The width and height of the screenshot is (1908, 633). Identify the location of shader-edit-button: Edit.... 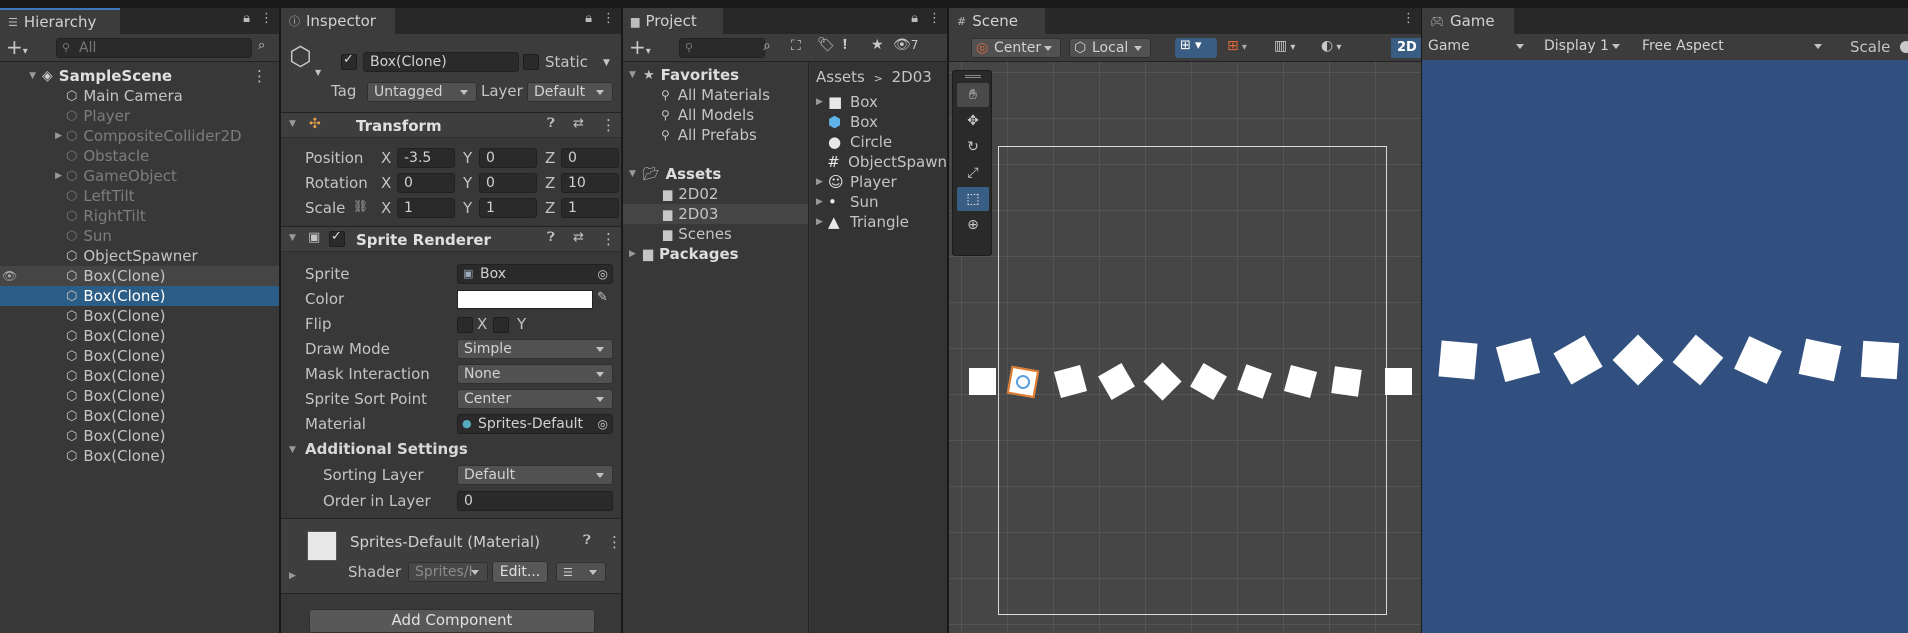
(520, 572).